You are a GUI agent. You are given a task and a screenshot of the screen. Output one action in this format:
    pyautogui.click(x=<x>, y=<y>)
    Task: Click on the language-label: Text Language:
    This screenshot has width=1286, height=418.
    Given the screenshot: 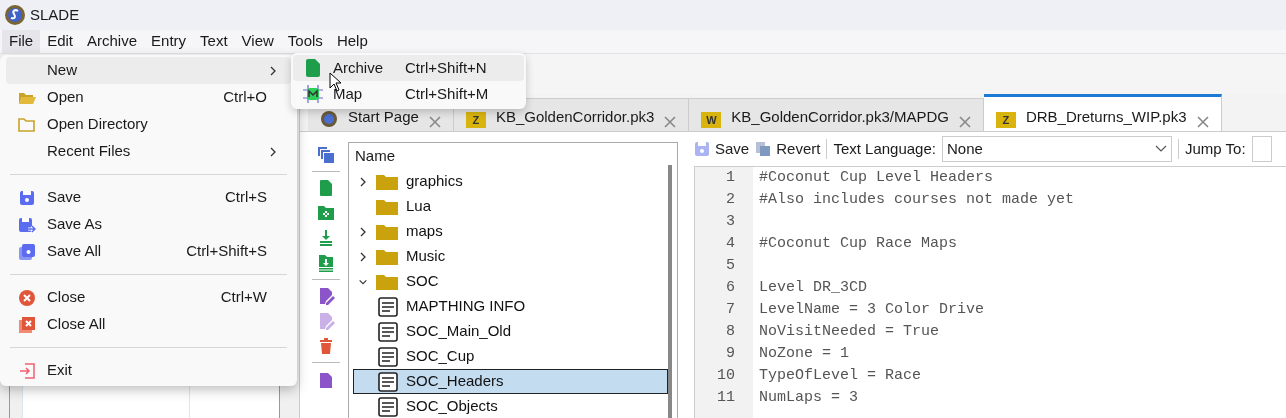 What is the action you would take?
    pyautogui.click(x=884, y=148)
    